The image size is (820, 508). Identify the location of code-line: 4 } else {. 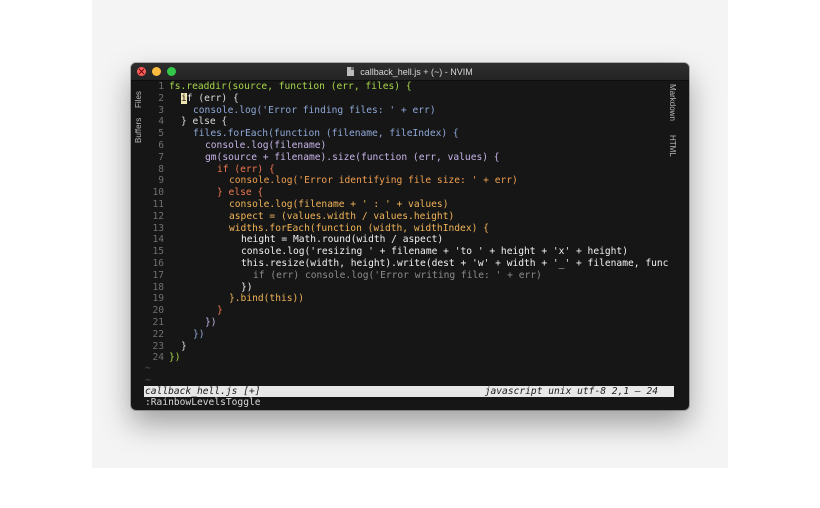
(187, 122).